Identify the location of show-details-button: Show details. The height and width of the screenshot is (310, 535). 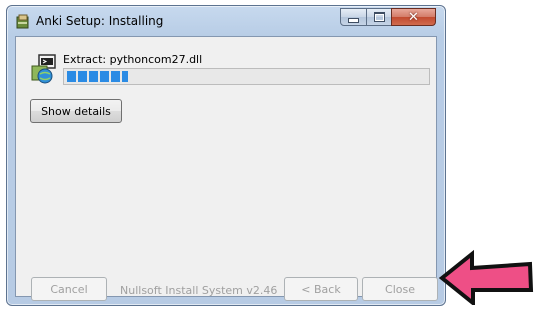
(76, 111).